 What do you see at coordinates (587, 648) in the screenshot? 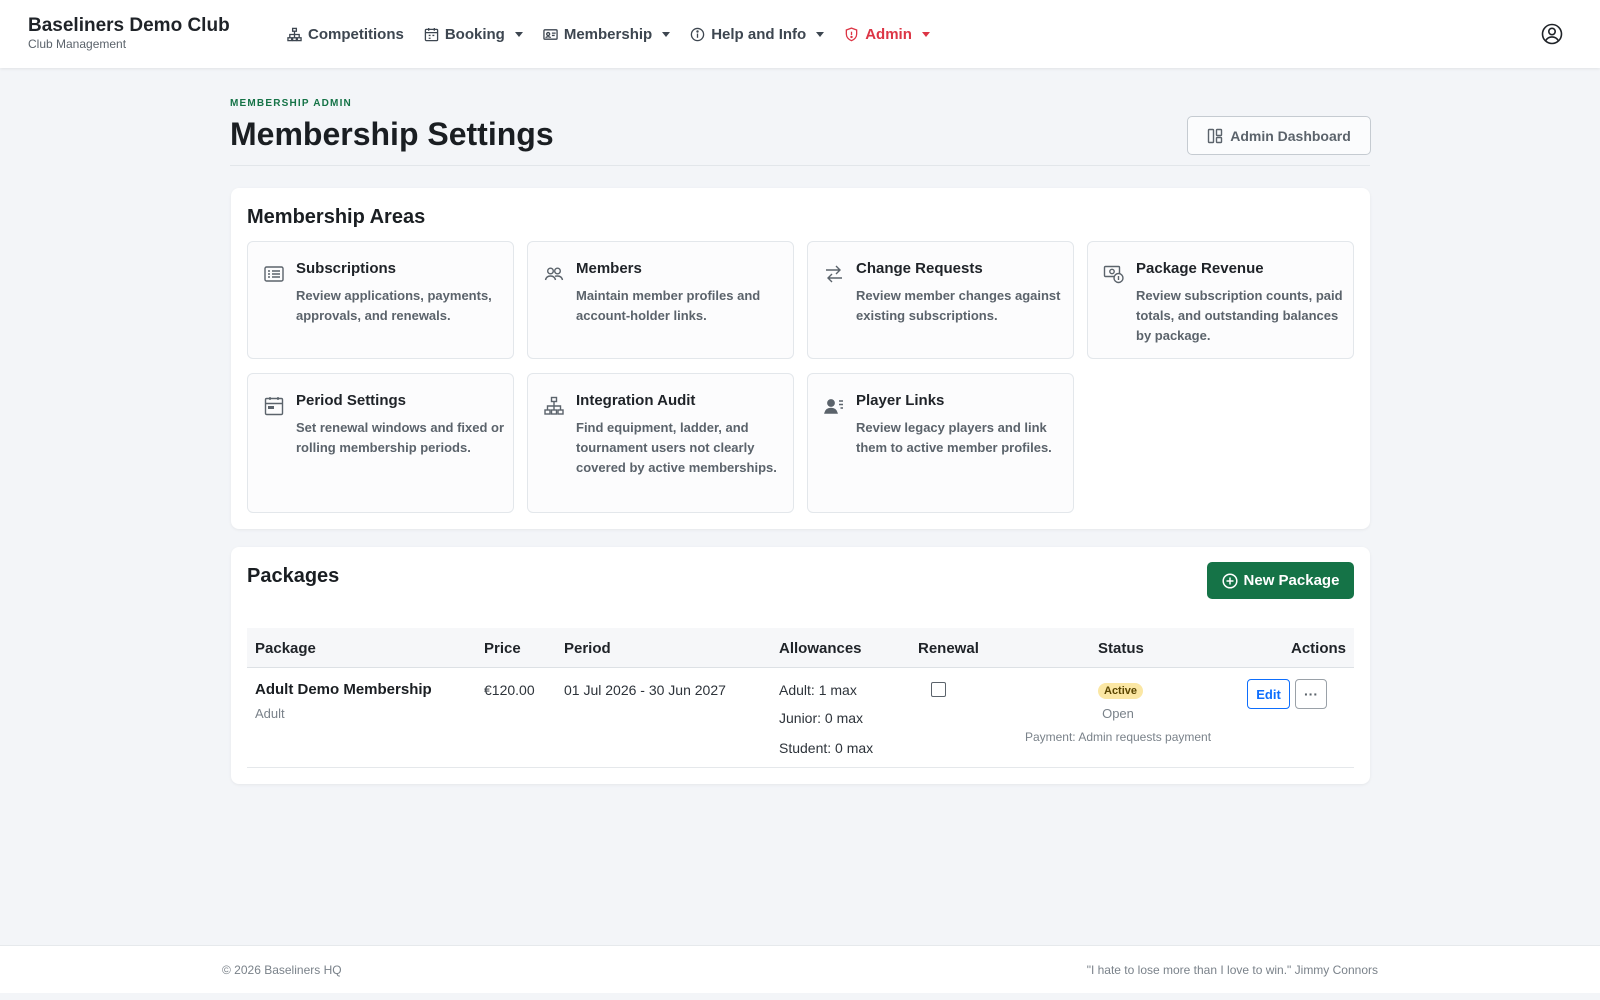
I see `column-header-period: Period` at bounding box center [587, 648].